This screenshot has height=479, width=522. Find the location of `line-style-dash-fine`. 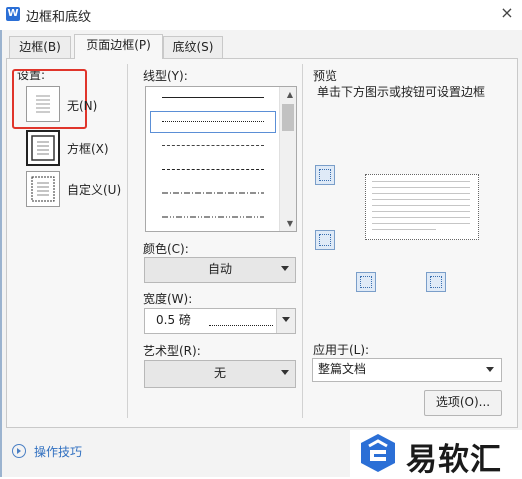

line-style-dash-fine is located at coordinates (213, 145).